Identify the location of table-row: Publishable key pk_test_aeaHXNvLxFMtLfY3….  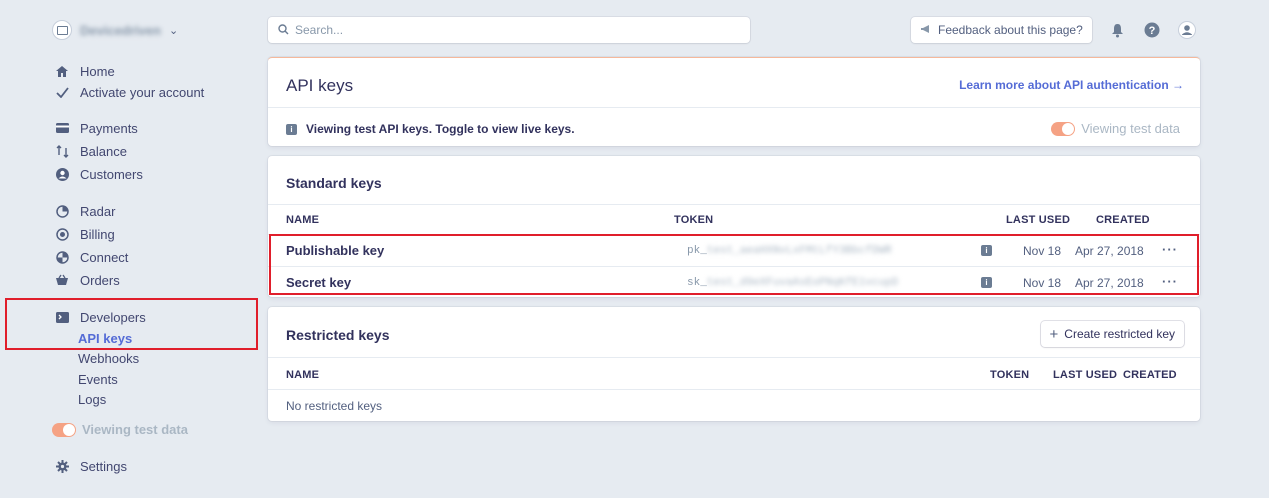
(734, 250).